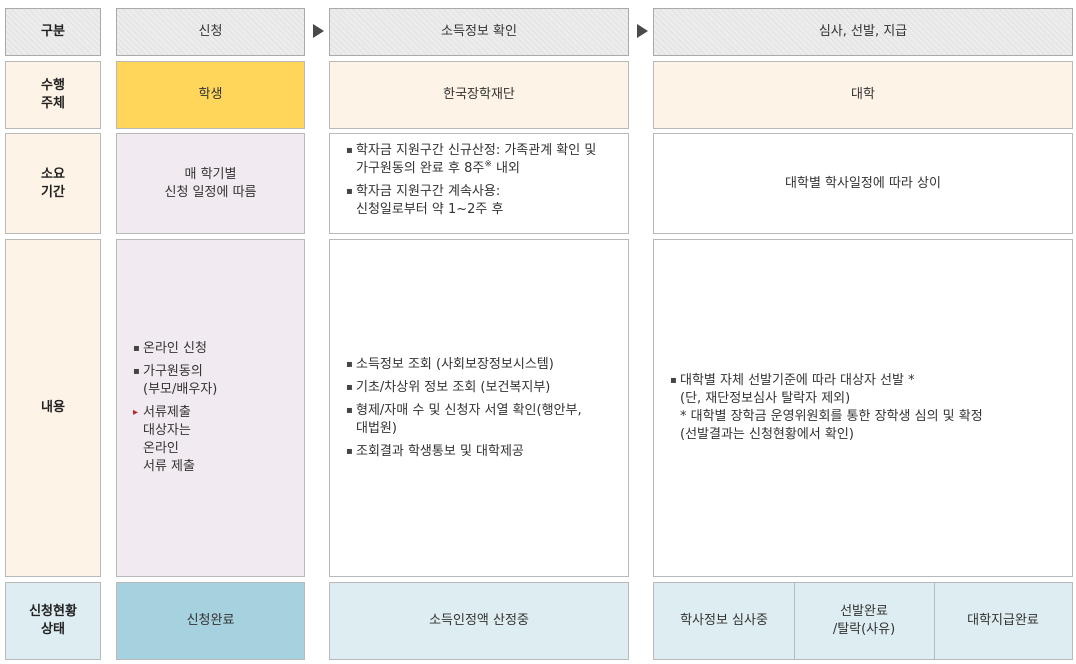 The width and height of the screenshot is (1076, 664). I want to click on status-academic-review-label: 학사정보 심사중, so click(724, 620).